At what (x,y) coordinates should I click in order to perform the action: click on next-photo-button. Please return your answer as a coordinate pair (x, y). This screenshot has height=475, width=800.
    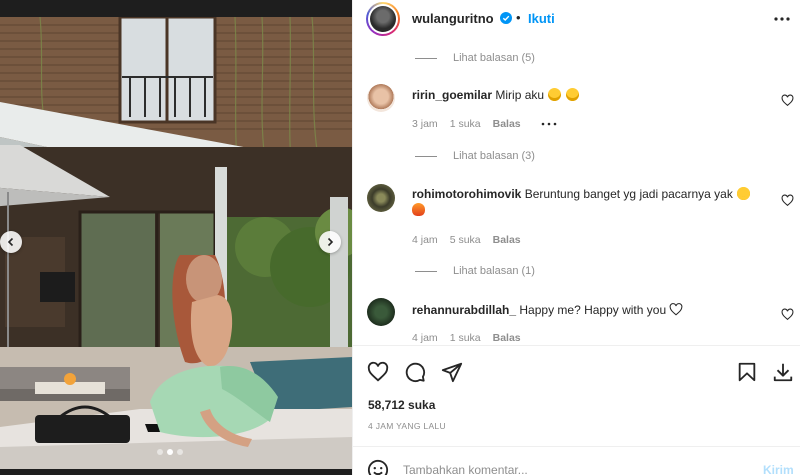
    Looking at the image, I should click on (330, 242).